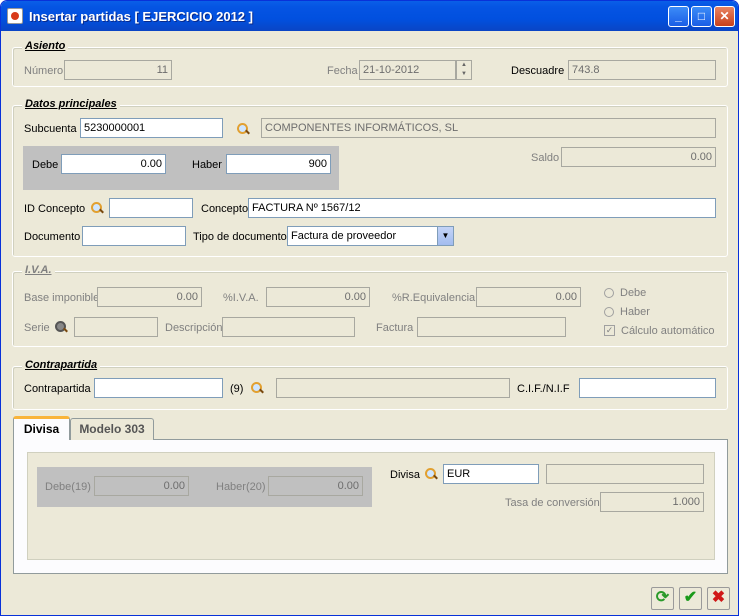 The width and height of the screenshot is (739, 616). What do you see at coordinates (55, 209) in the screenshot?
I see `idconcepto-label: ID Concepto` at bounding box center [55, 209].